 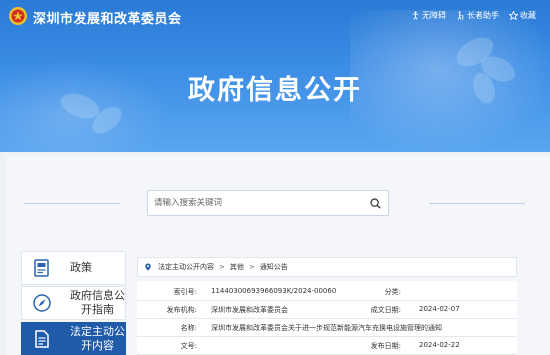 I want to click on nav-item-label: 政策, so click(x=81, y=267).